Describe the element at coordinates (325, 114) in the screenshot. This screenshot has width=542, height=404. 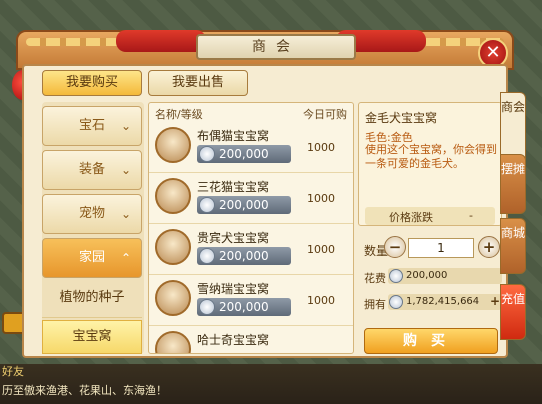
I see `header-qty: 今日可购` at that location.